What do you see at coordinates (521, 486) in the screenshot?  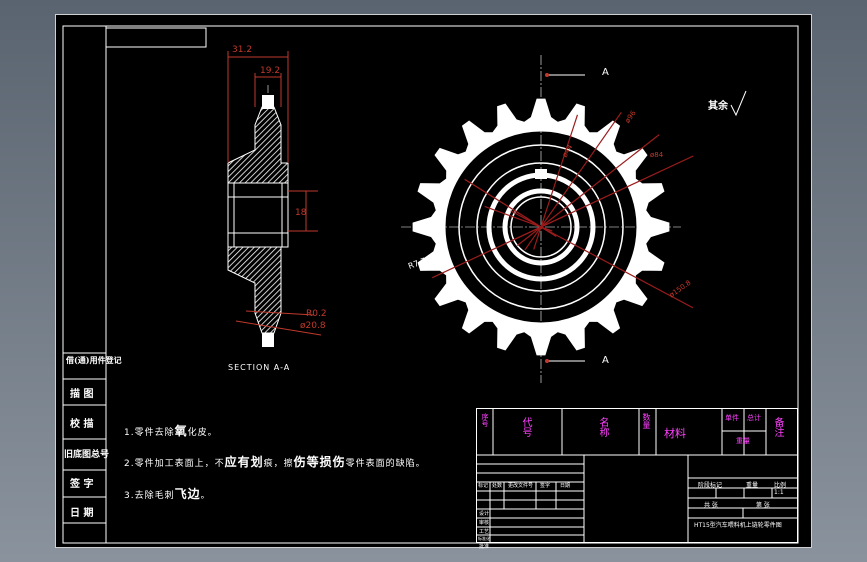 I see `rev-h3: 更改文件号` at bounding box center [521, 486].